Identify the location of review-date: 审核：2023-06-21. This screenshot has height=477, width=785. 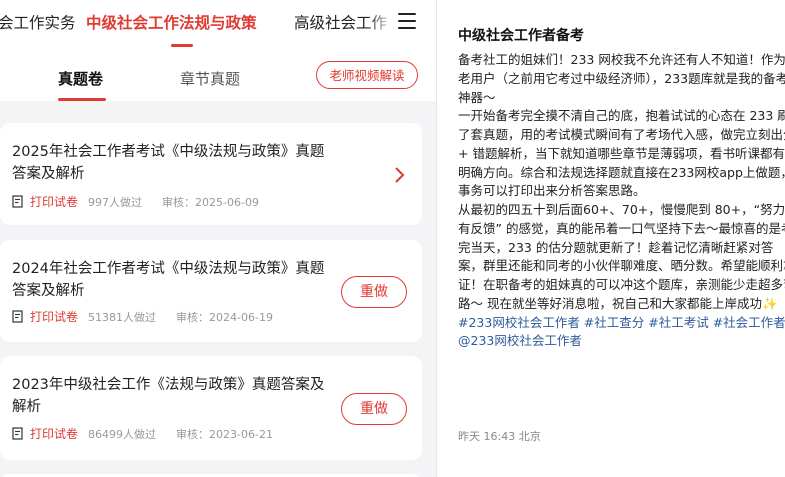
(224, 434).